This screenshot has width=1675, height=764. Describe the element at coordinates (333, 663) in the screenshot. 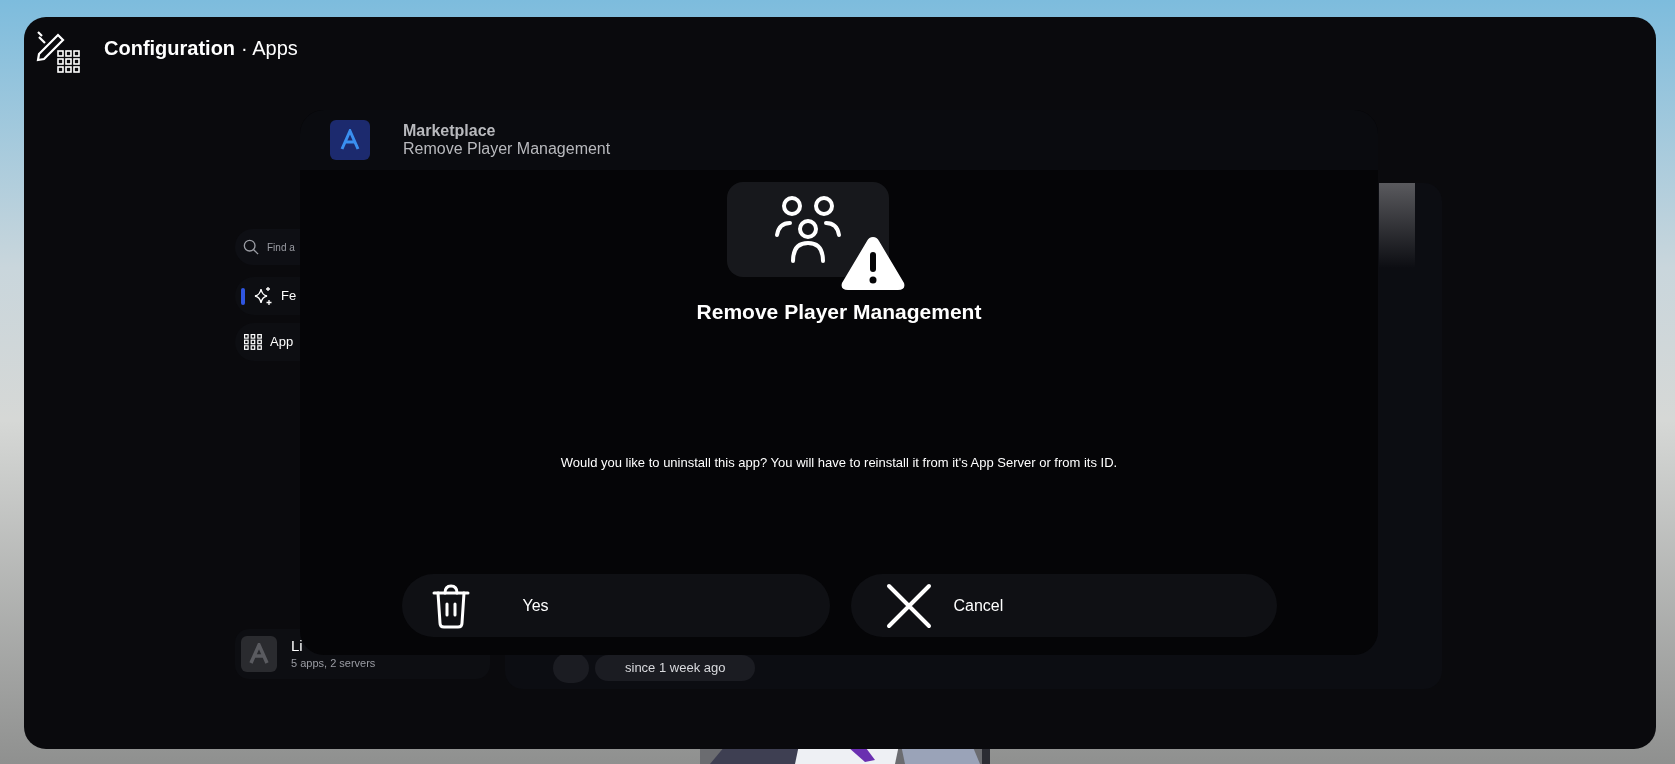

I see `library-subtitle: 5 apps, 2 servers` at that location.